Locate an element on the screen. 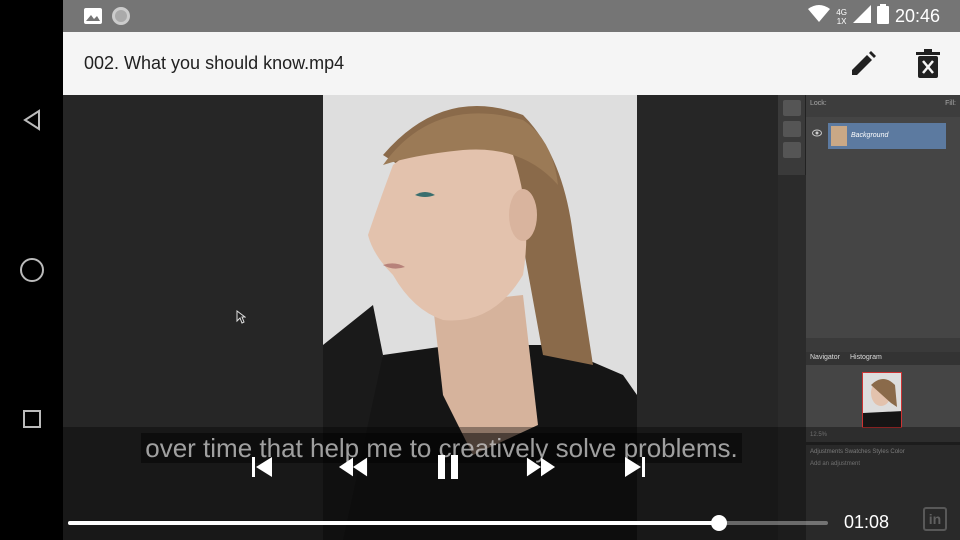 The width and height of the screenshot is (960, 540). home-icon is located at coordinates (32, 270).